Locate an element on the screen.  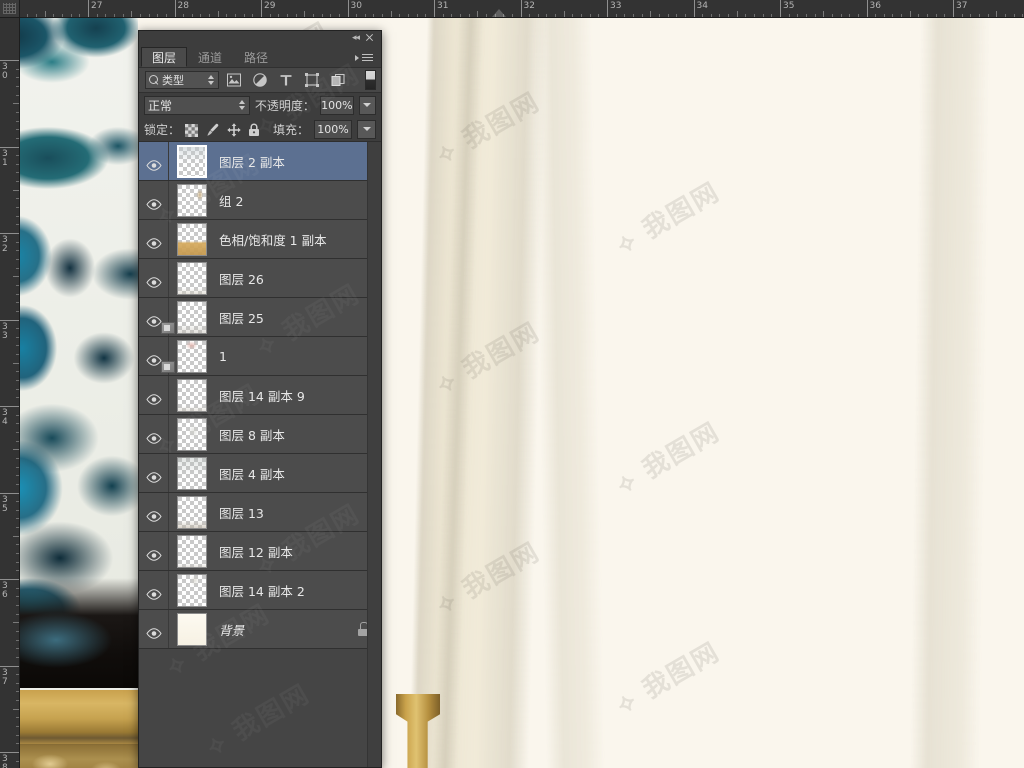
lock-position-icon is located at coordinates (234, 129).